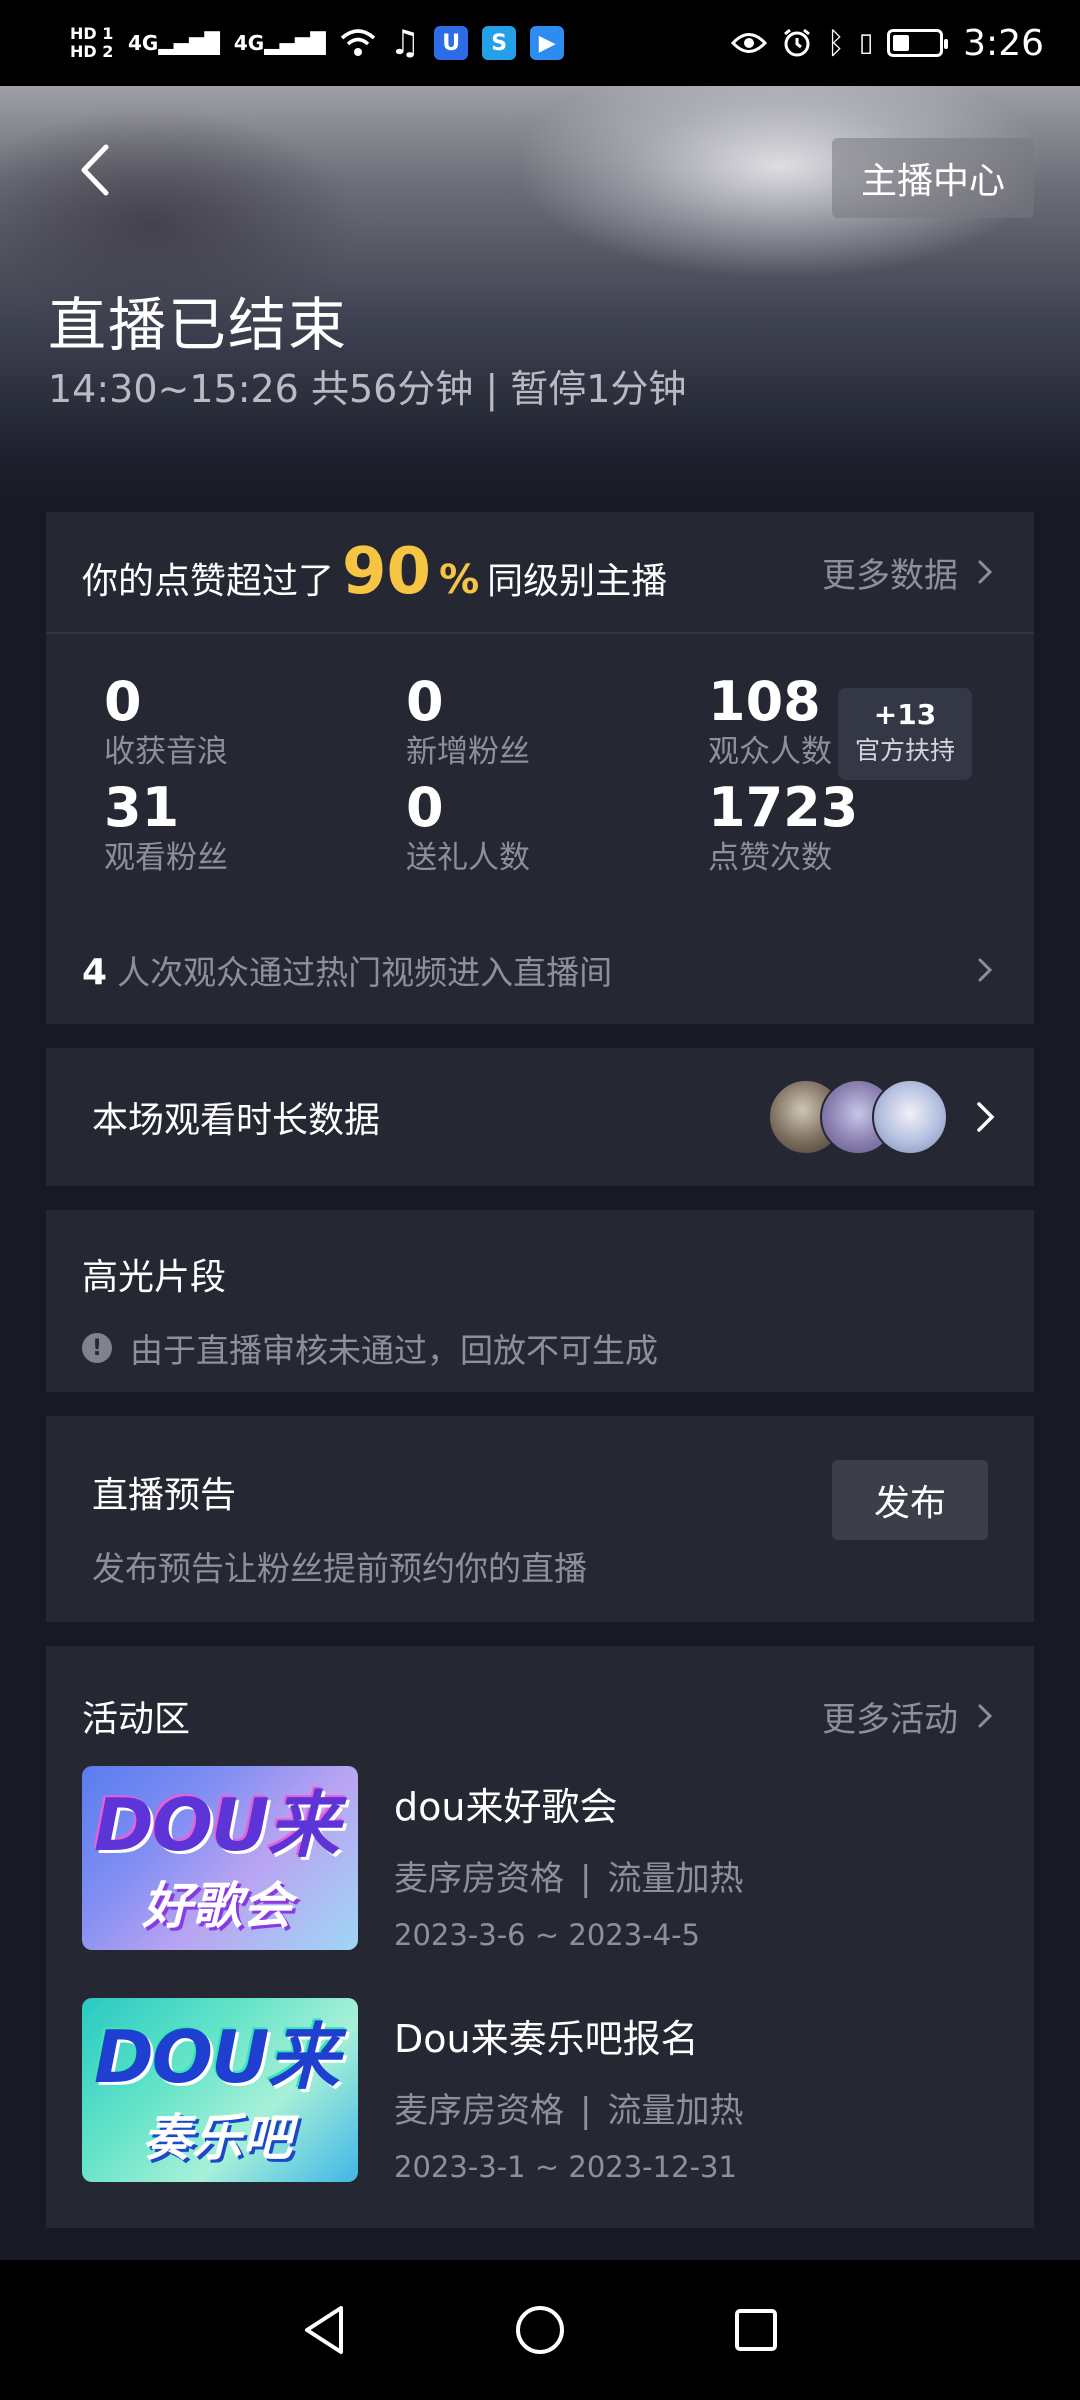 The height and width of the screenshot is (2400, 1080). What do you see at coordinates (166, 858) in the screenshot?
I see `stat-label: 观看粉丝` at bounding box center [166, 858].